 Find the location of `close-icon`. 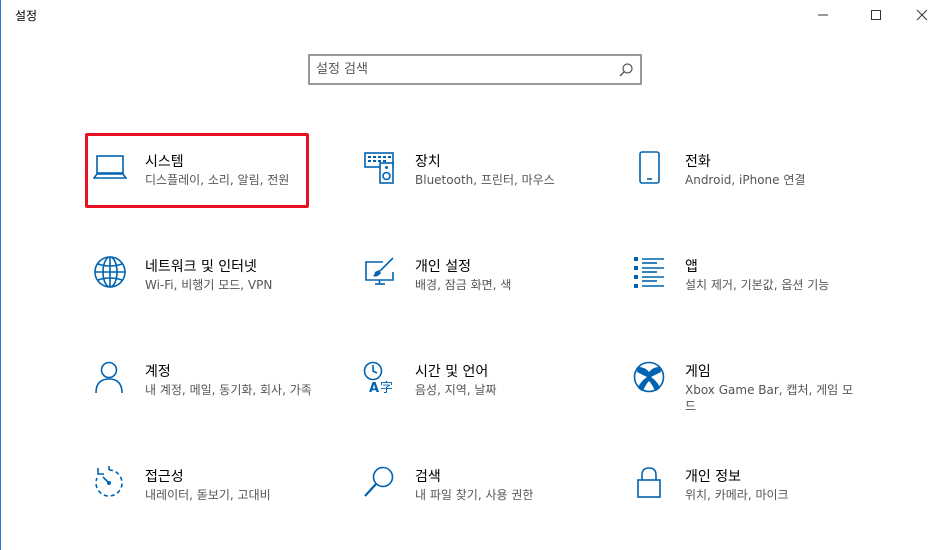

close-icon is located at coordinates (922, 15).